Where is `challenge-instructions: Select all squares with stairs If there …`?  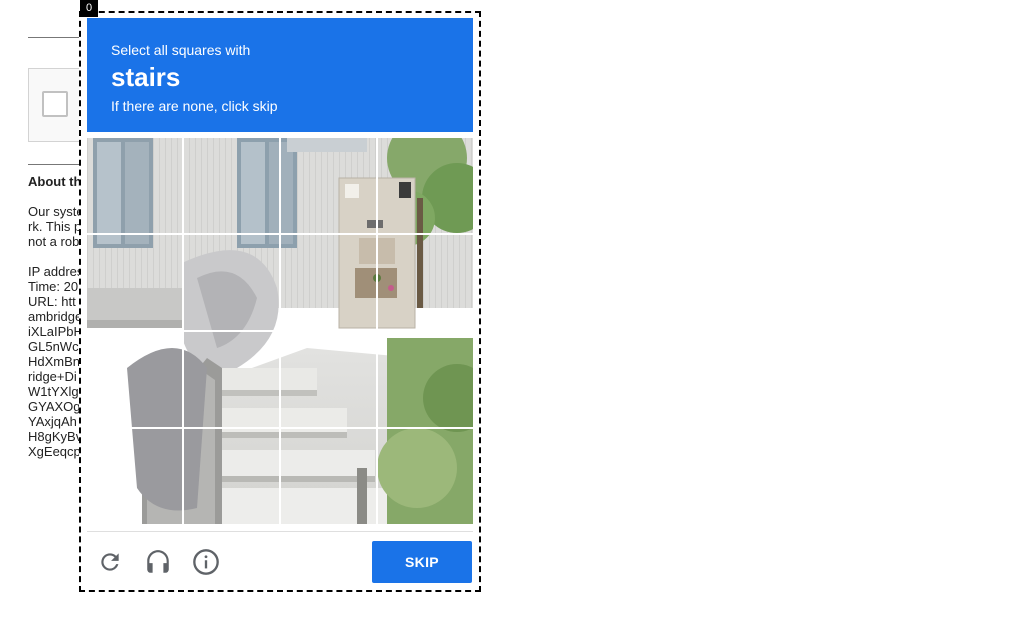 challenge-instructions: Select all squares with stairs If there … is located at coordinates (280, 75).